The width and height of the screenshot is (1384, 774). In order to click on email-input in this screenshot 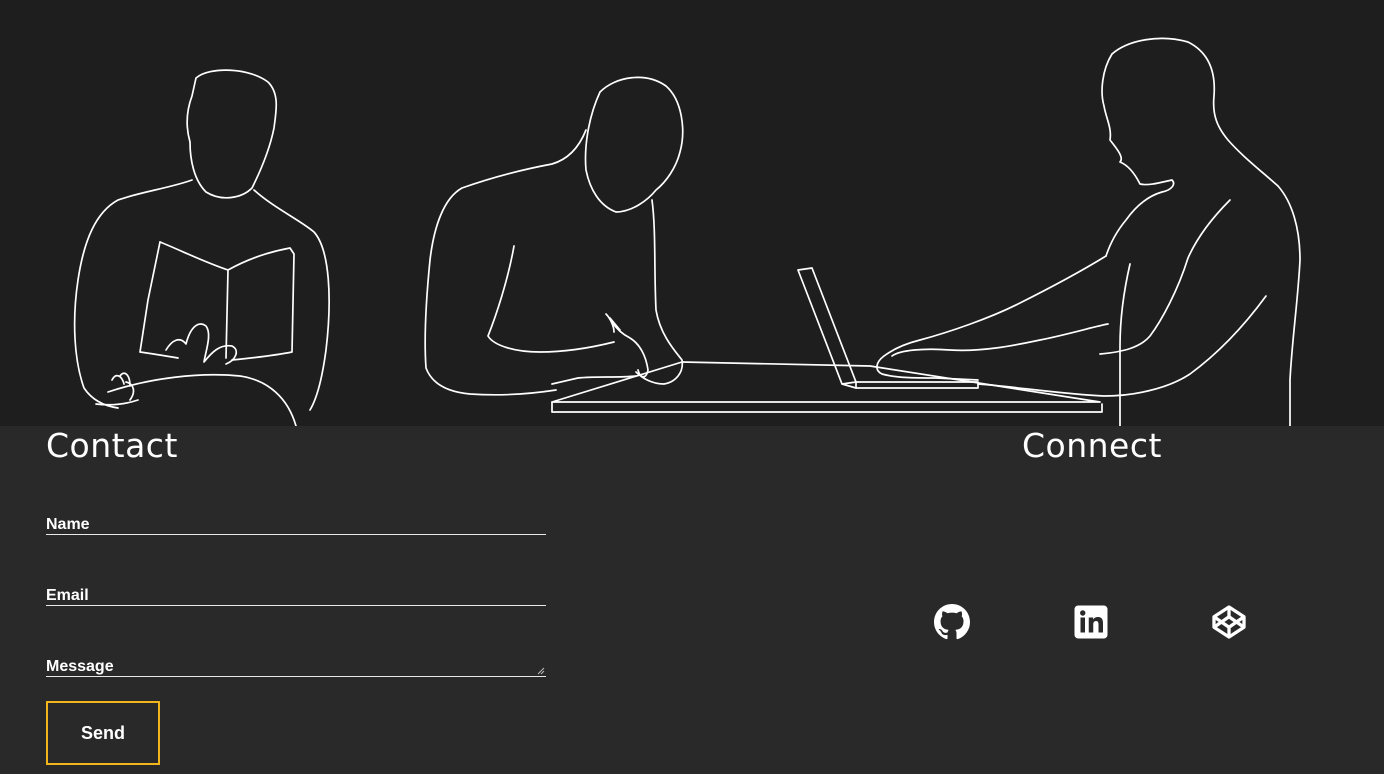, I will do `click(296, 596)`.